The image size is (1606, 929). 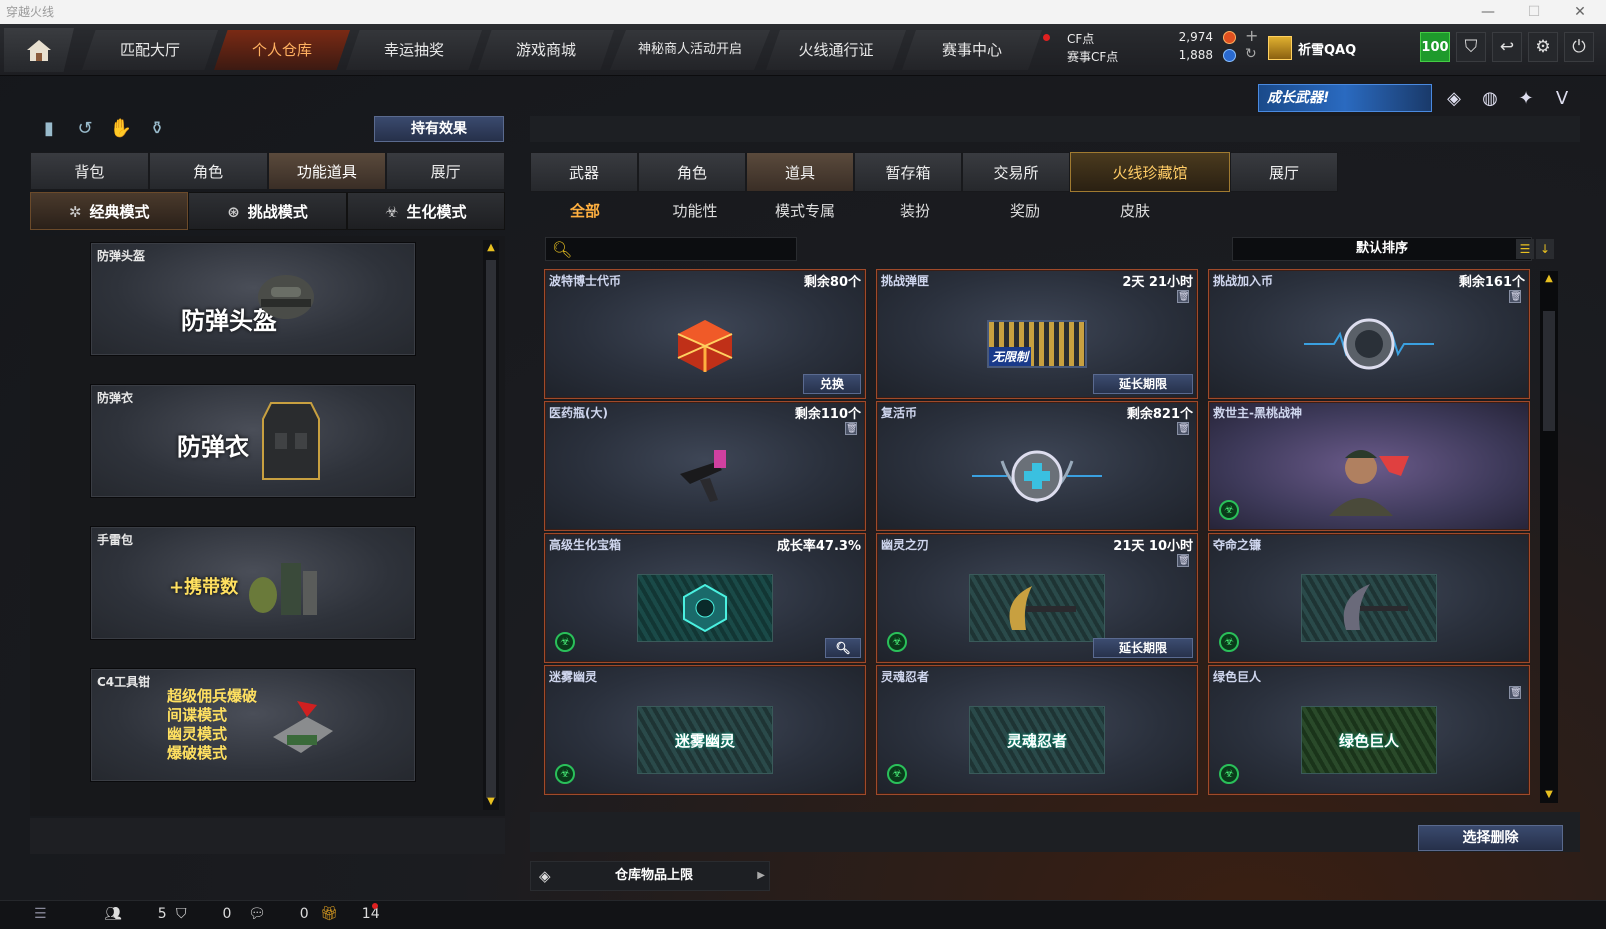 What do you see at coordinates (439, 129) in the screenshot?
I see `holding-effect-button: 持有效果` at bounding box center [439, 129].